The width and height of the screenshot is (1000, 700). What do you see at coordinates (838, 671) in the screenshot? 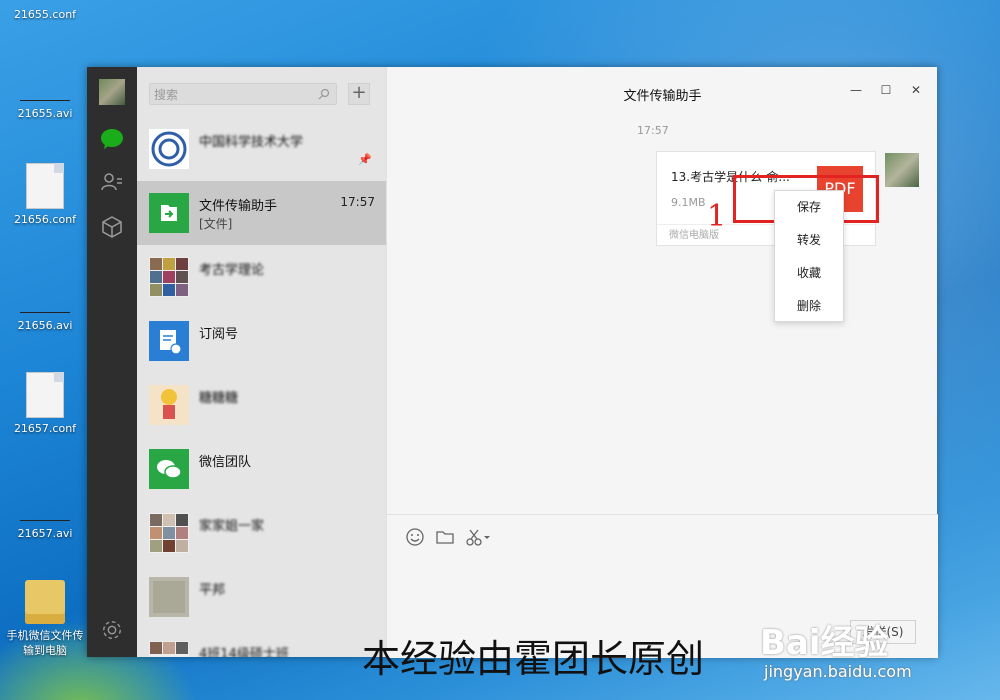
I see `baidu-url: jingyan.baidu.com` at bounding box center [838, 671].